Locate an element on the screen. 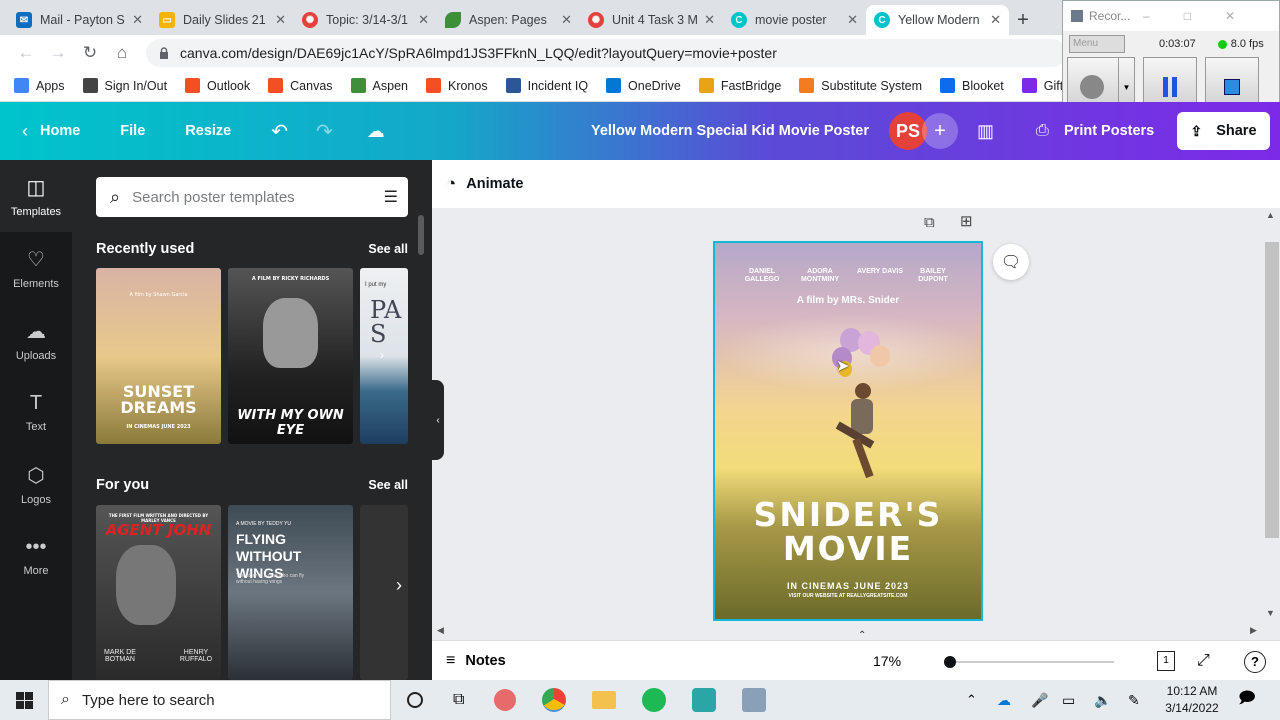 This screenshot has width=1280, height=720. tab-aspen: Aspen: Pages ✕ is located at coordinates (508, 20).